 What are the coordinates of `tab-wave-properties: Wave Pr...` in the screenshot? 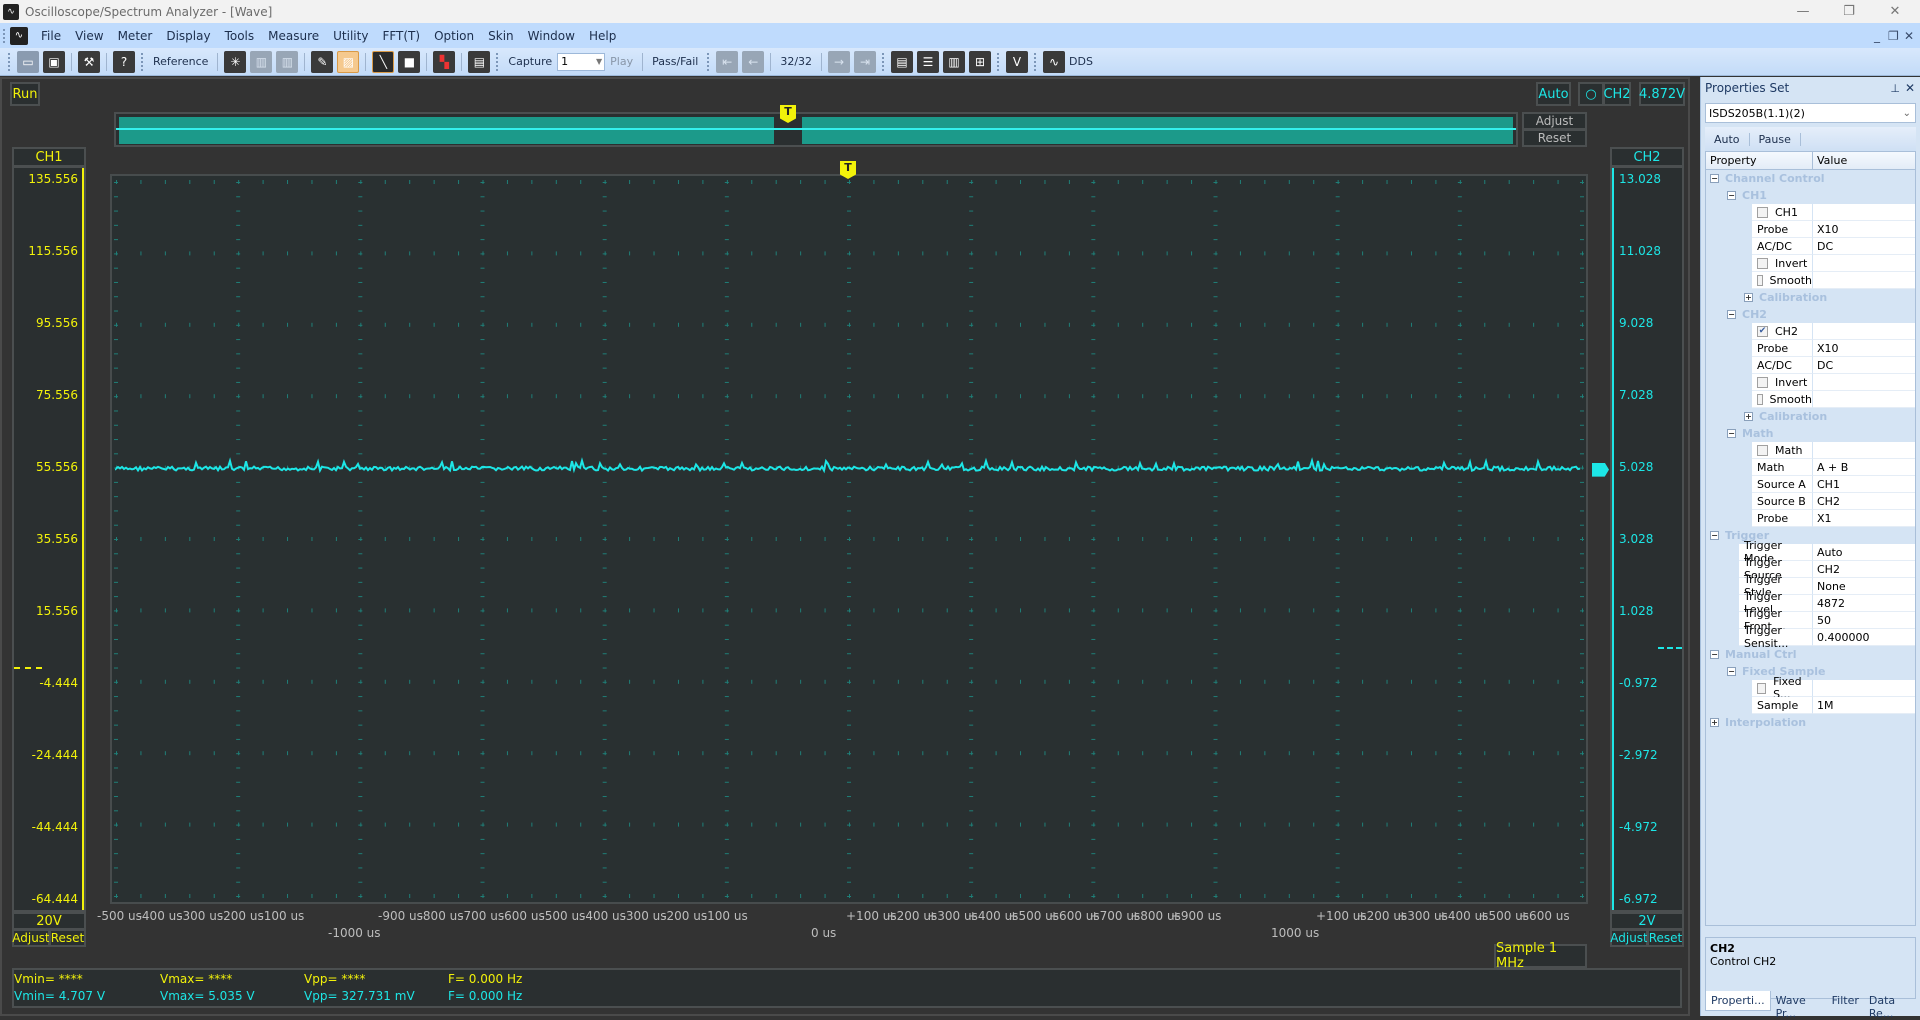 It's located at (1799, 1005).